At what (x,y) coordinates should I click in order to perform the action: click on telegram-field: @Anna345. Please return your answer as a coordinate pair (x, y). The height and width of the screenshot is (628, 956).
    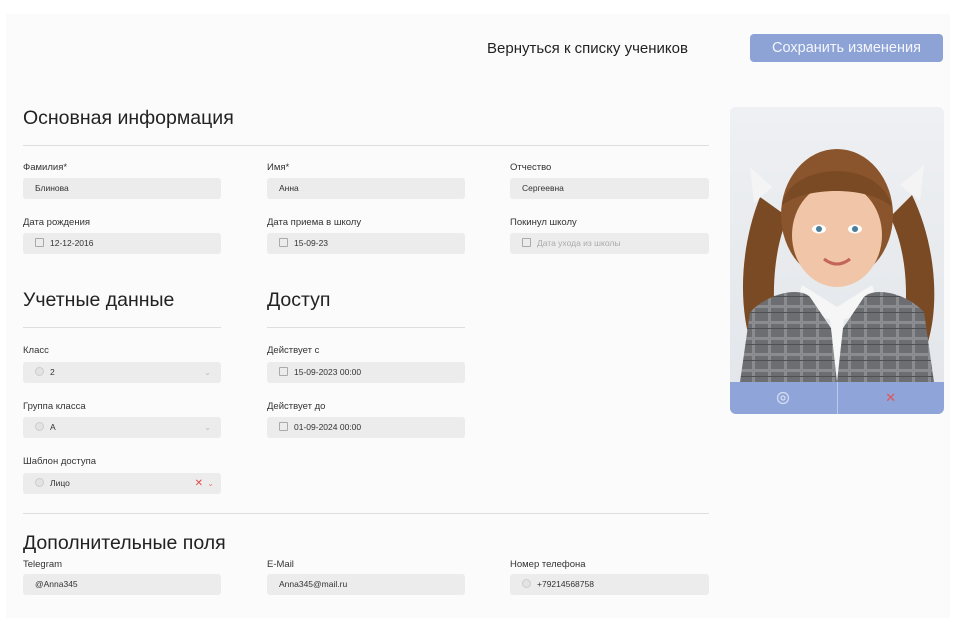
    Looking at the image, I should click on (122, 584).